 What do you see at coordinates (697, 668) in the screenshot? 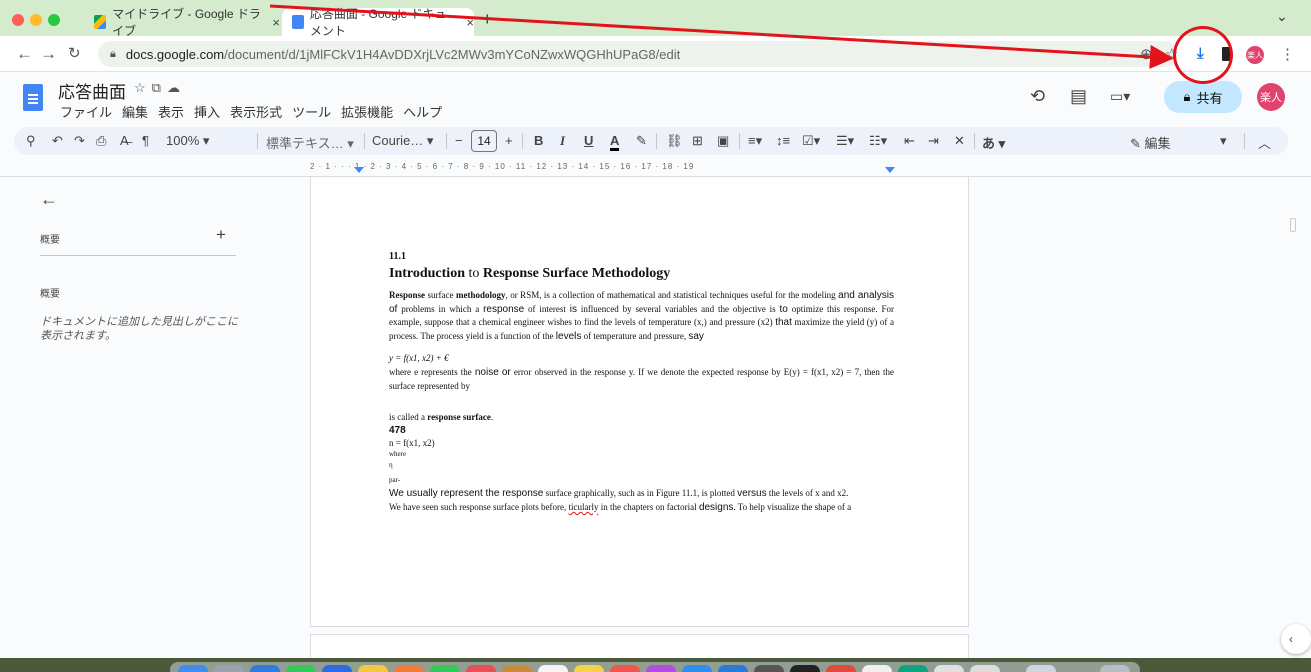
I see `app-store-icon` at bounding box center [697, 668].